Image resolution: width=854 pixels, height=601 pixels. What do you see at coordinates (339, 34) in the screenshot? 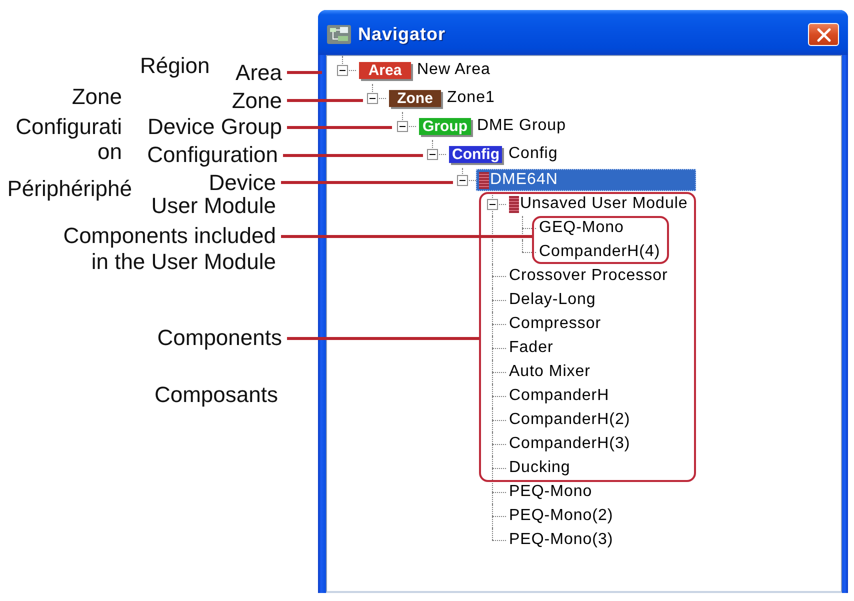
I see `app-icon` at bounding box center [339, 34].